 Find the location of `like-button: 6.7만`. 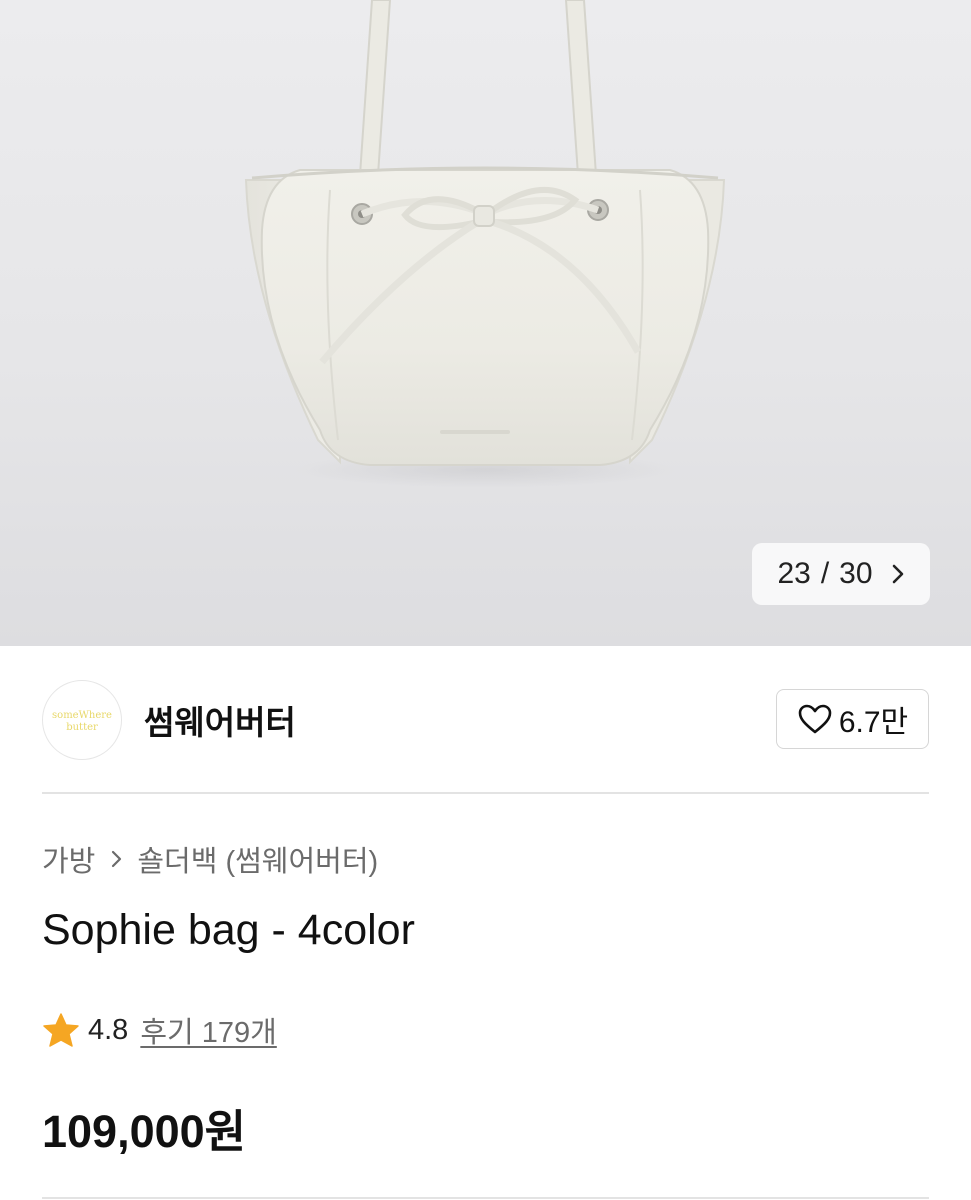

like-button: 6.7만 is located at coordinates (852, 719).